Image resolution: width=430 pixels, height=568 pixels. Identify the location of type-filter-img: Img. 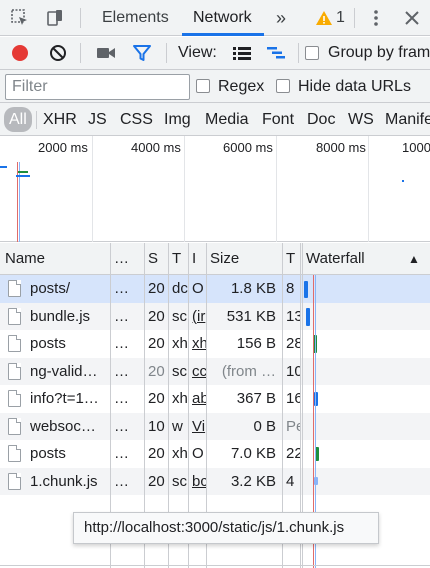
(177, 119).